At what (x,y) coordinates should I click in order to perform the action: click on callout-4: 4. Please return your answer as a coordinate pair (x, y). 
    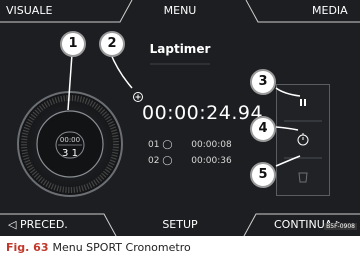
    Looking at the image, I should click on (263, 129).